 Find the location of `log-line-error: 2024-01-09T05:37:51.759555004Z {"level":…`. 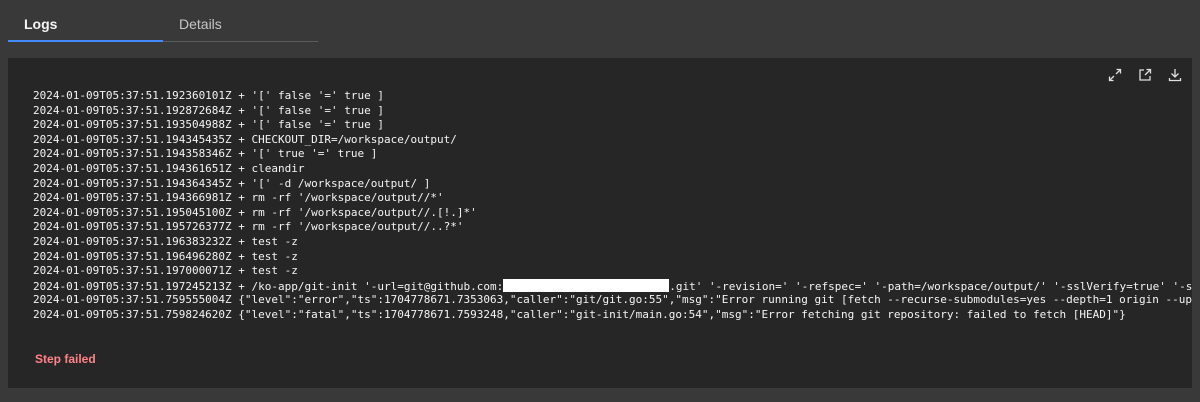

log-line-error: 2024-01-09T05:37:51.759555004Z {"level":… is located at coordinates (612, 300).